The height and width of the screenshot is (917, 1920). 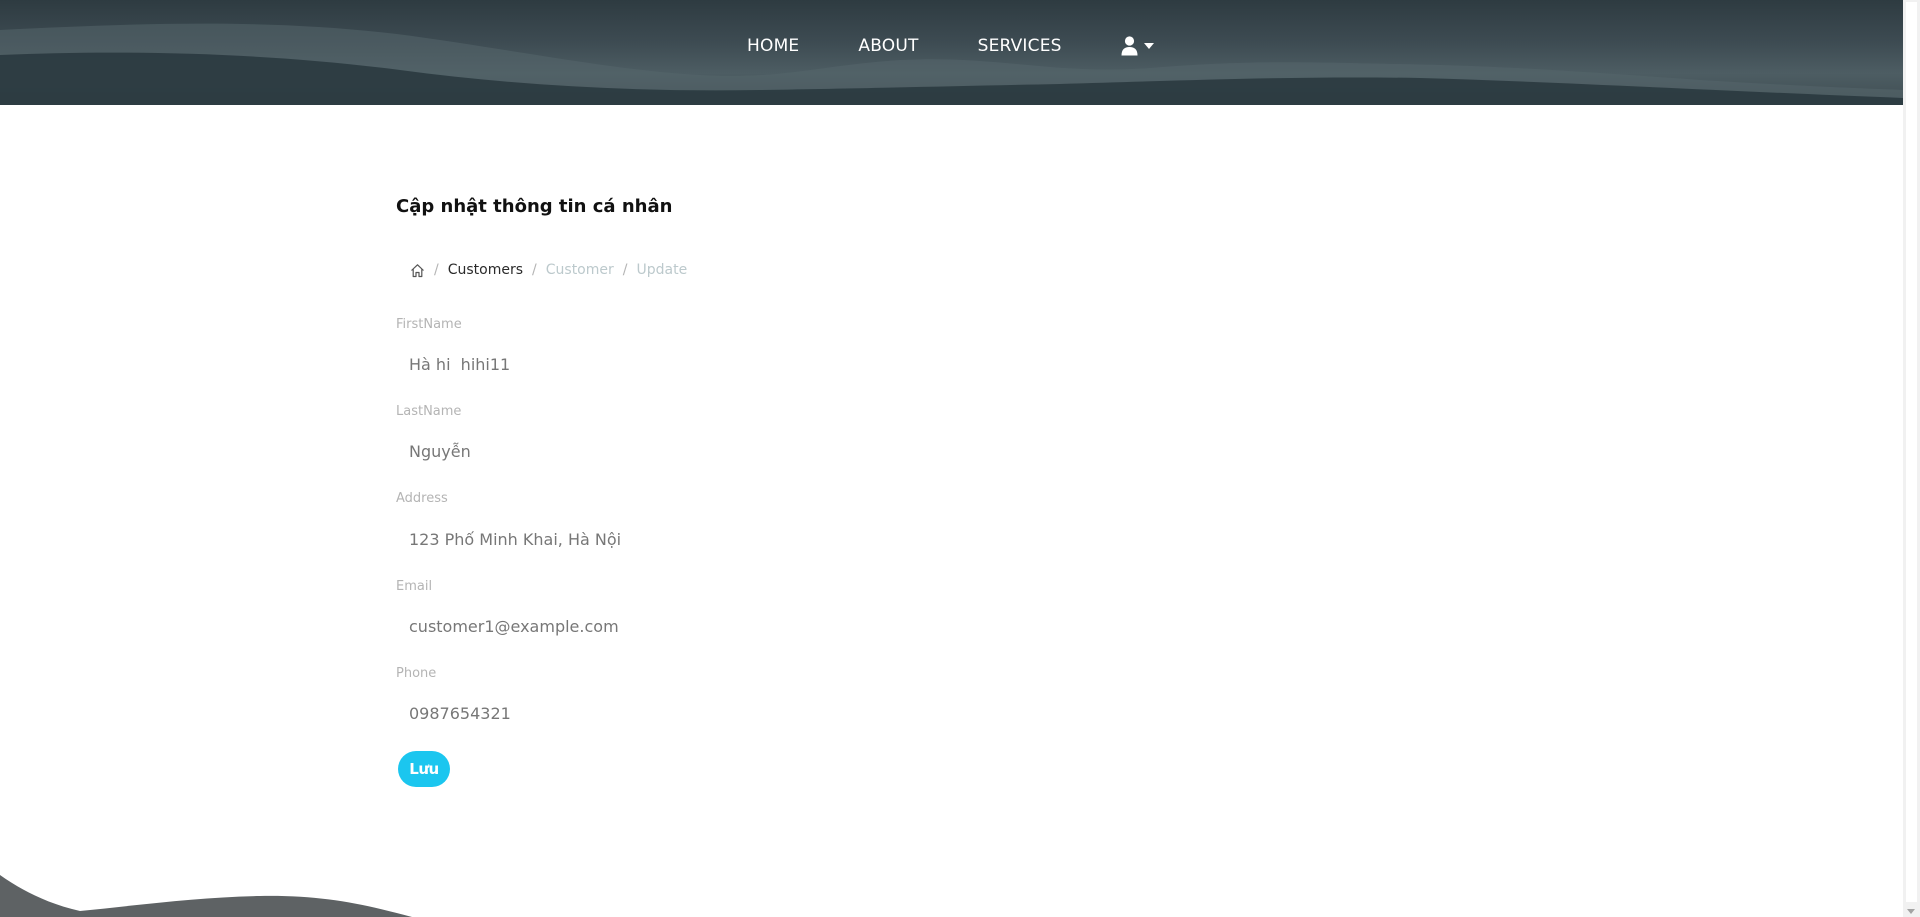 I want to click on header-banner: HOME ABOUT SERVICES, so click(x=951, y=52).